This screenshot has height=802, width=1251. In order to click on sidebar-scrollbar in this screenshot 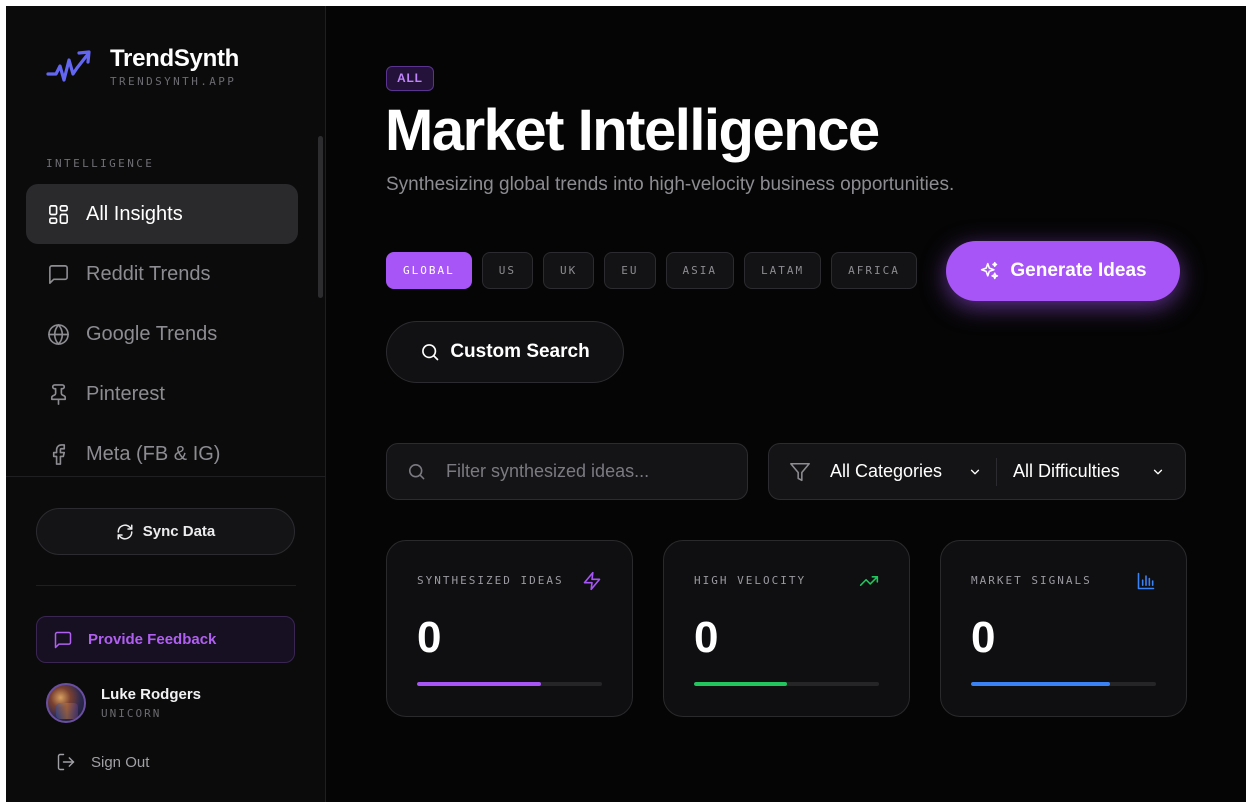, I will do `click(320, 217)`.